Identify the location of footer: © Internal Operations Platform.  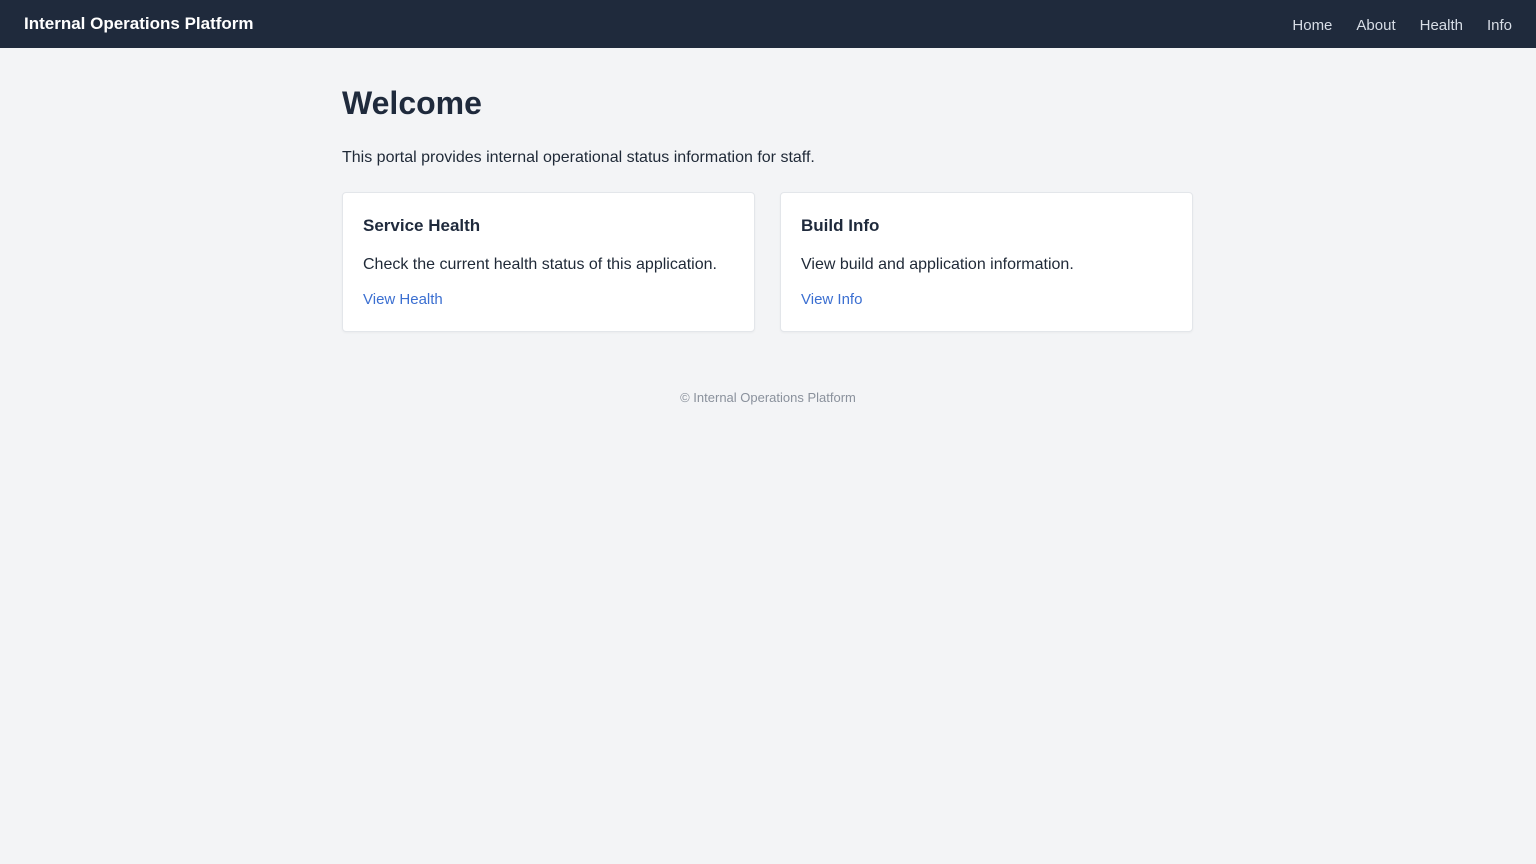
(768, 397).